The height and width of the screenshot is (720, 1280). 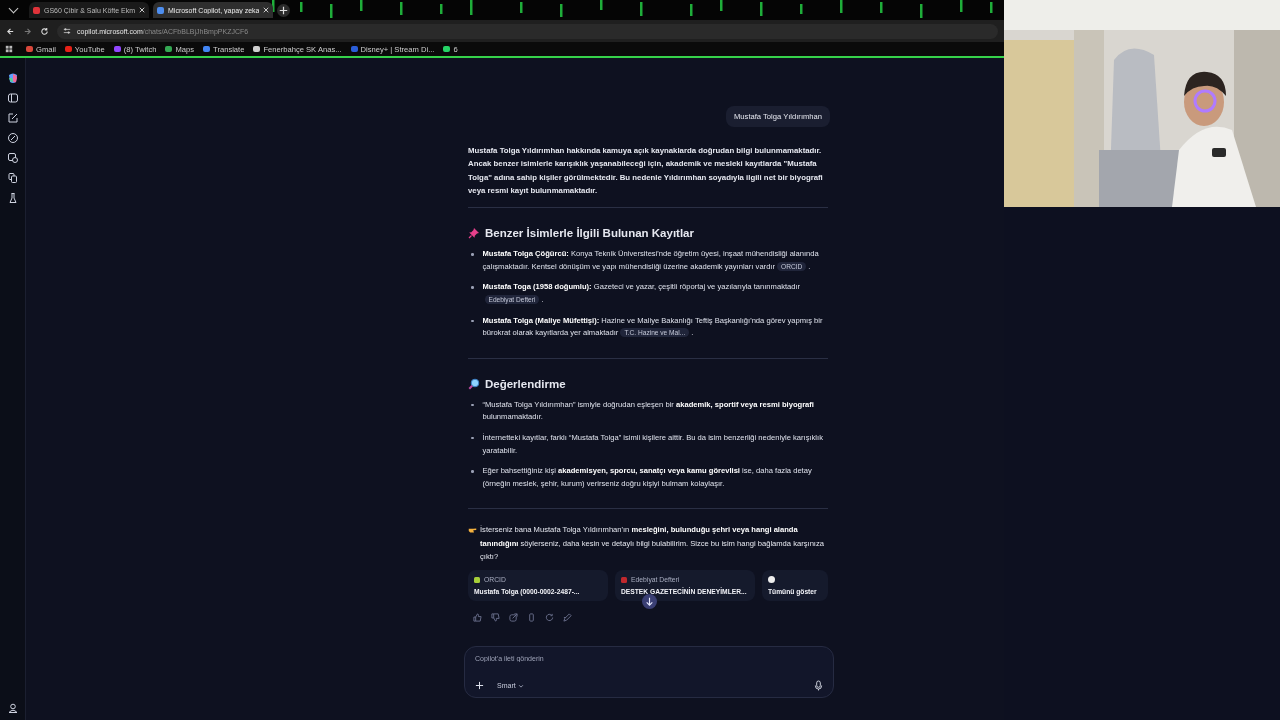 I want to click on magnifier-icon, so click(x=474, y=383).